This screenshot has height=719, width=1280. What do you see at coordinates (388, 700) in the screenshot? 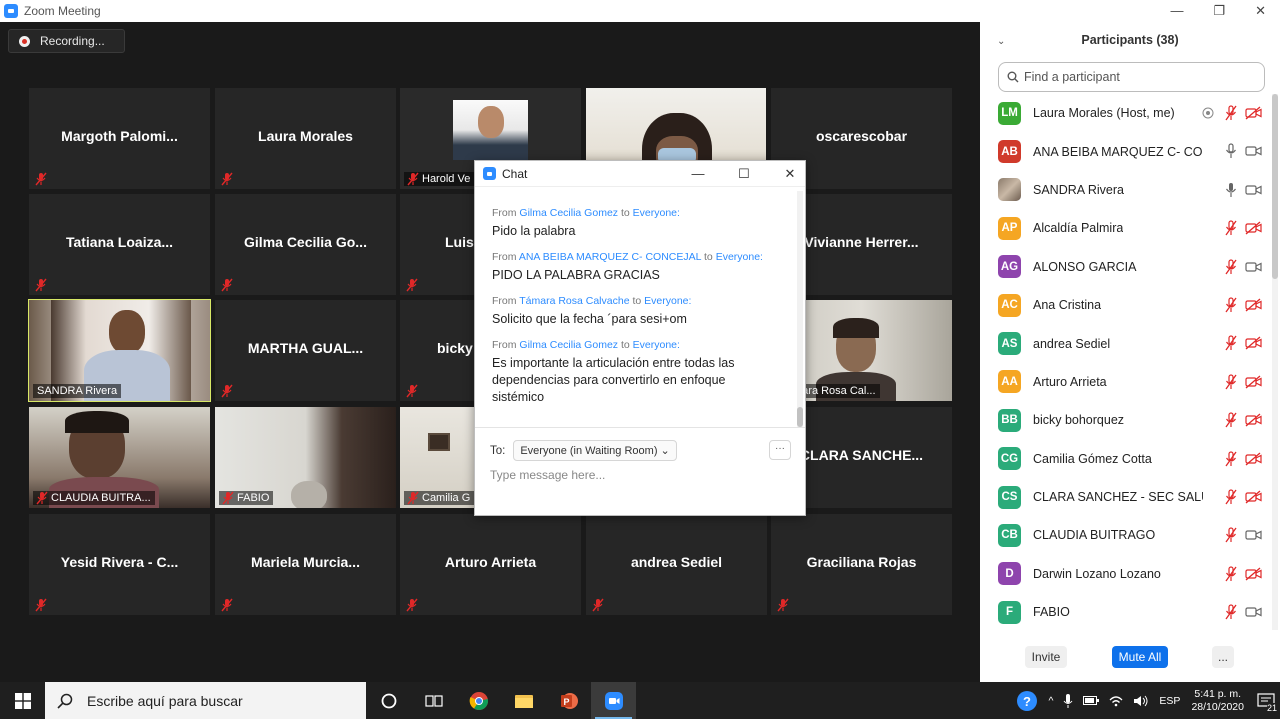
I see `cortana-icon` at bounding box center [388, 700].